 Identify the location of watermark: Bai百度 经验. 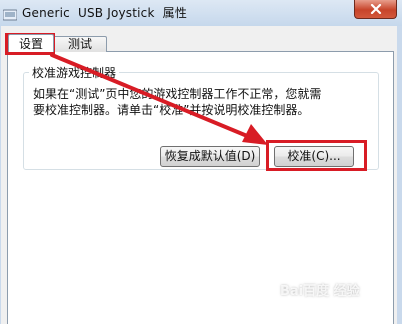
(320, 291).